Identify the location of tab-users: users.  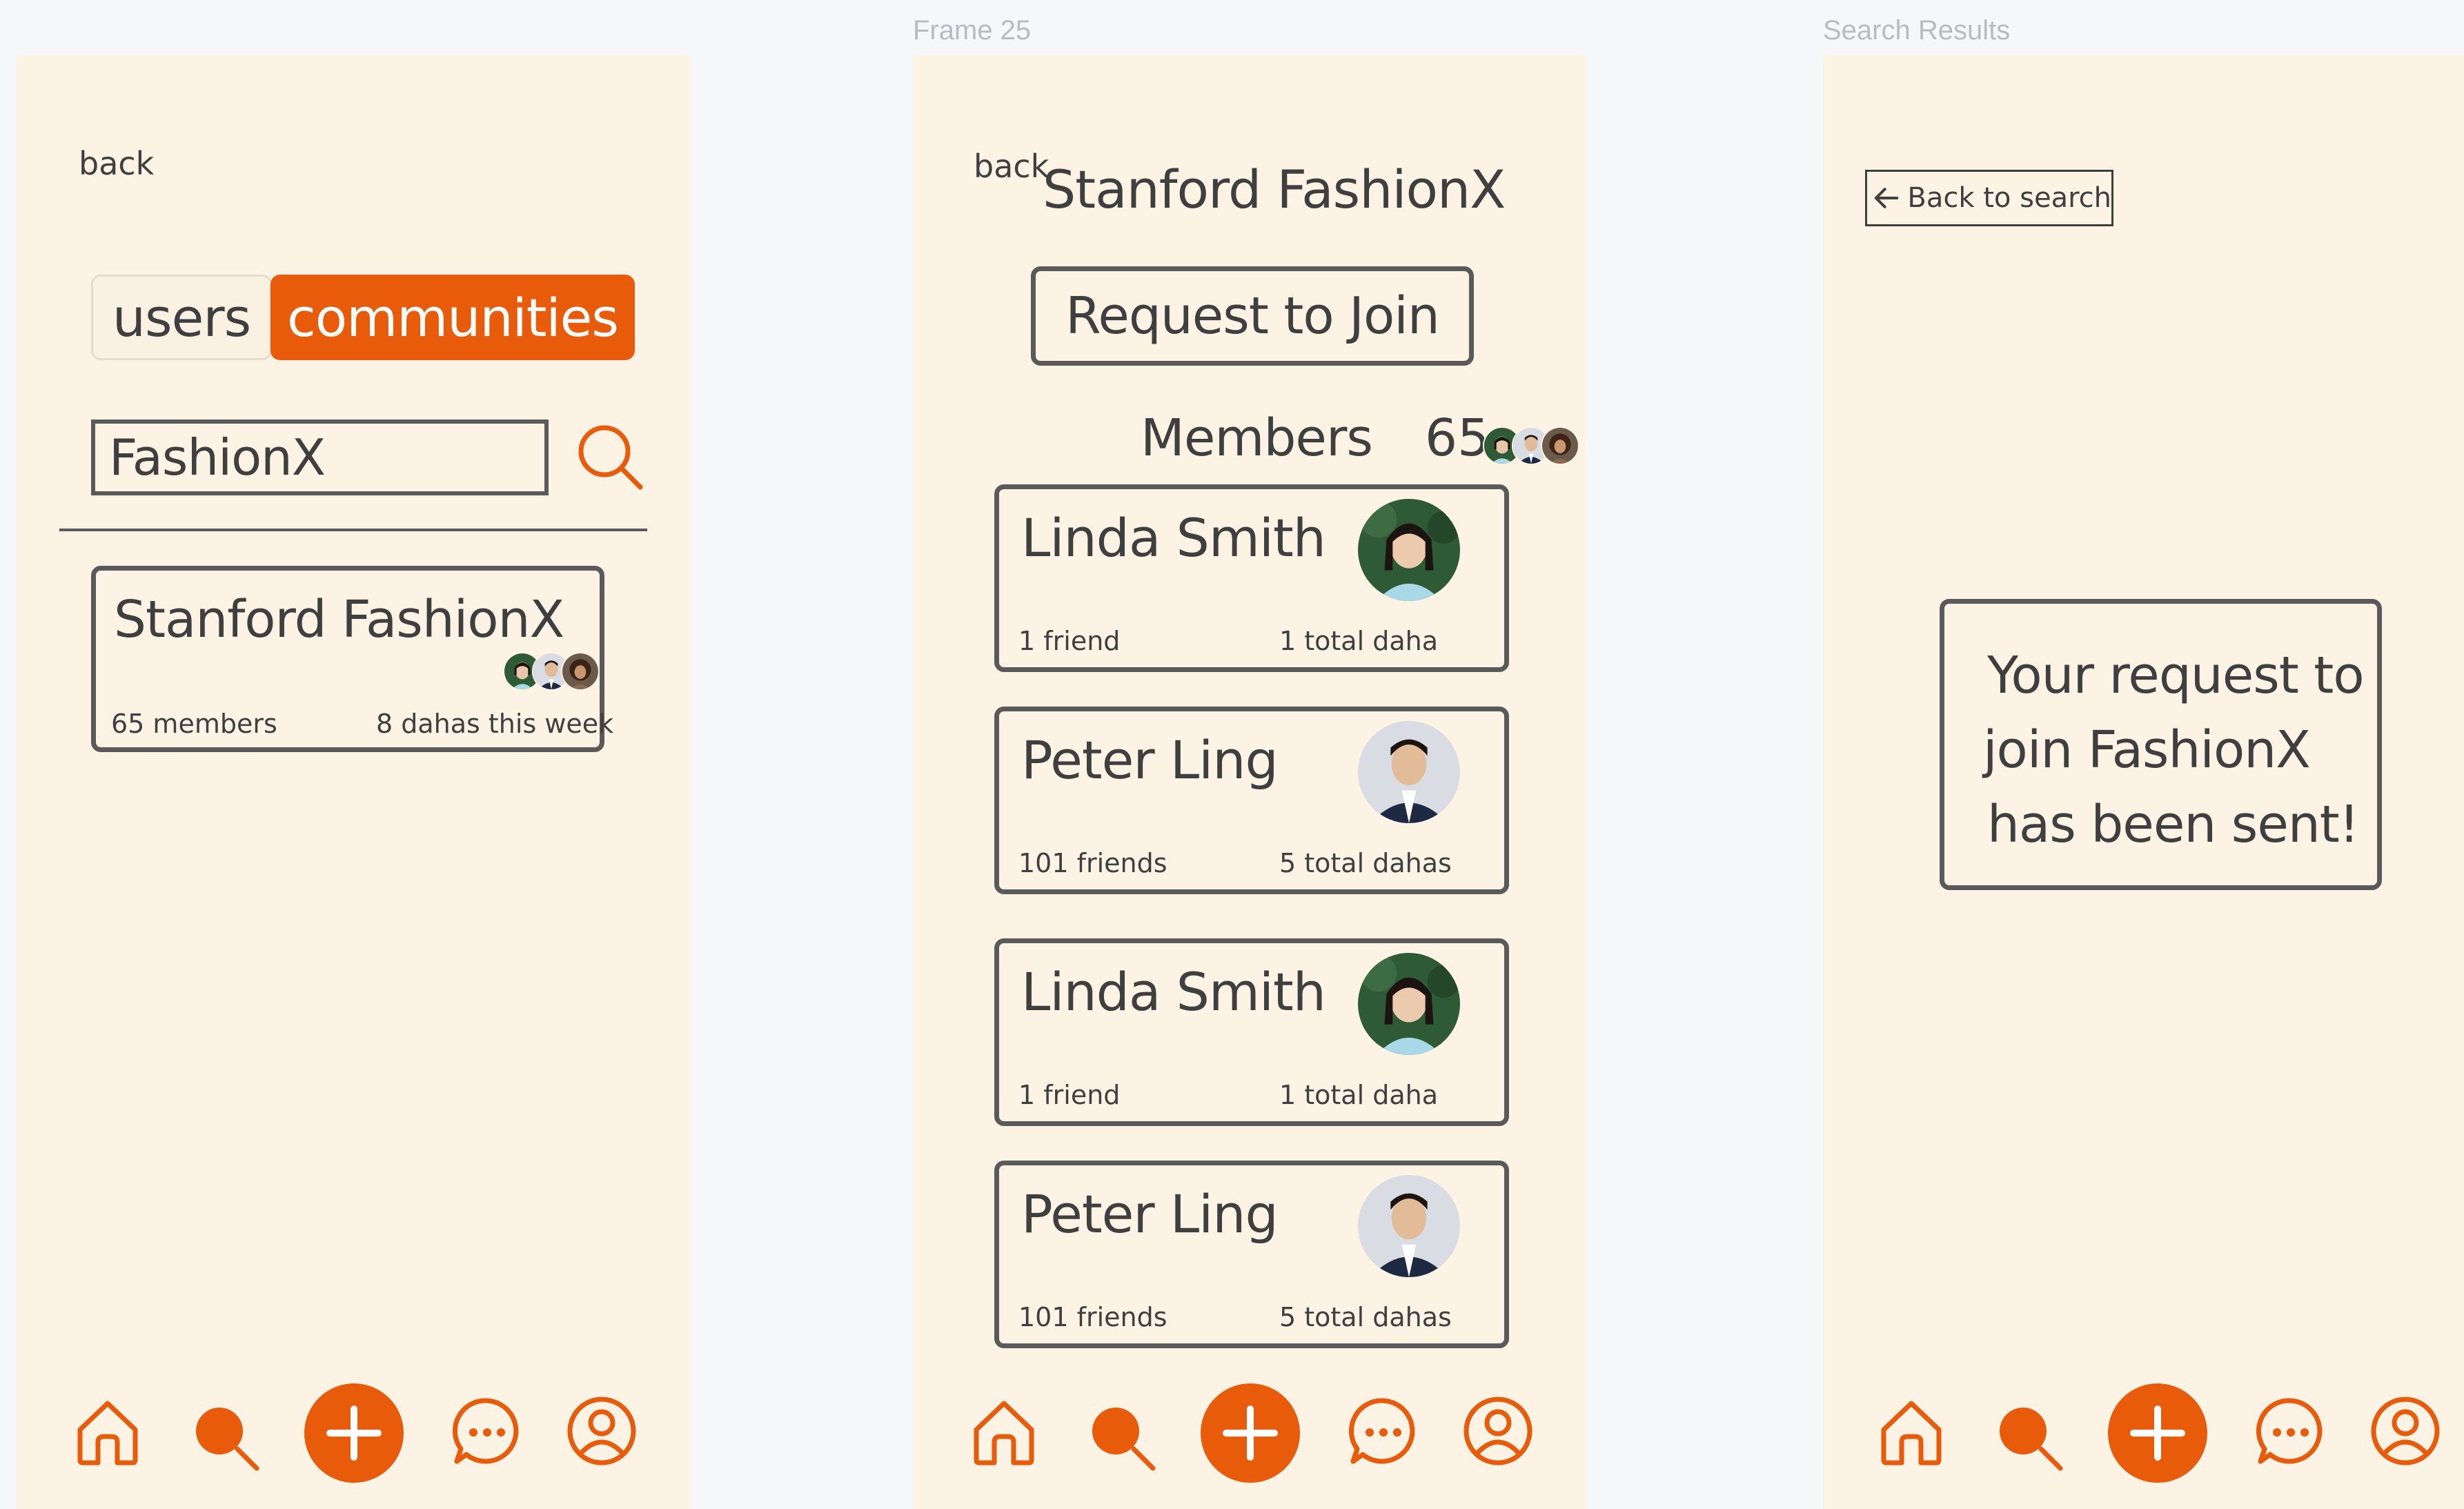
(181, 317).